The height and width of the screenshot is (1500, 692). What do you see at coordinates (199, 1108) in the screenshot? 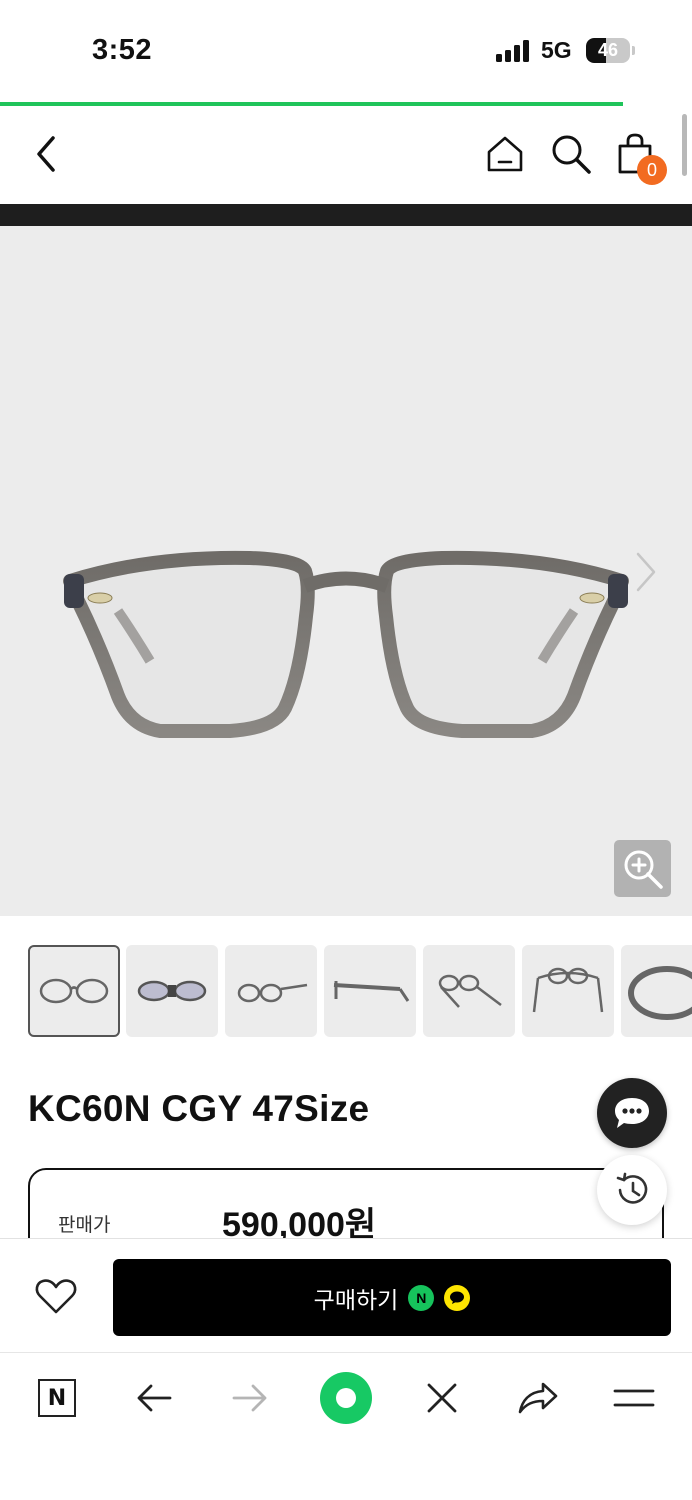
I see `product-title: KC60N CGY 47Size` at bounding box center [199, 1108].